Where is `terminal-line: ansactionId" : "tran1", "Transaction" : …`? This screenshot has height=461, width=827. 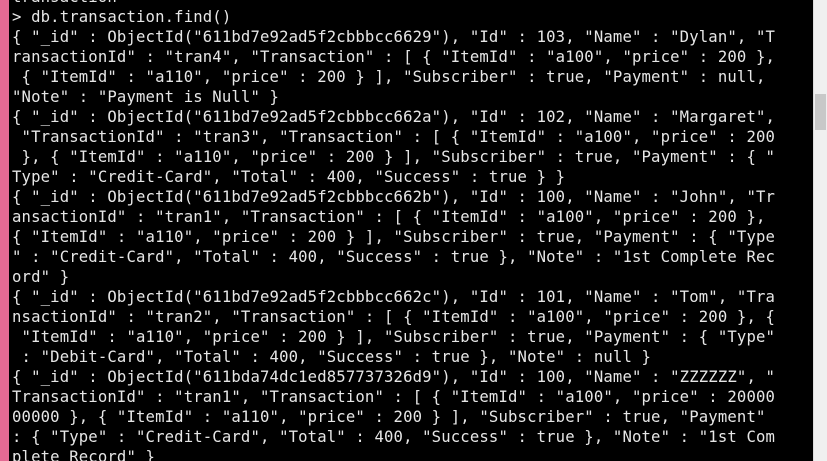
terminal-line: ansactionId" : "tran1", "Transaction" : … is located at coordinates (389, 217).